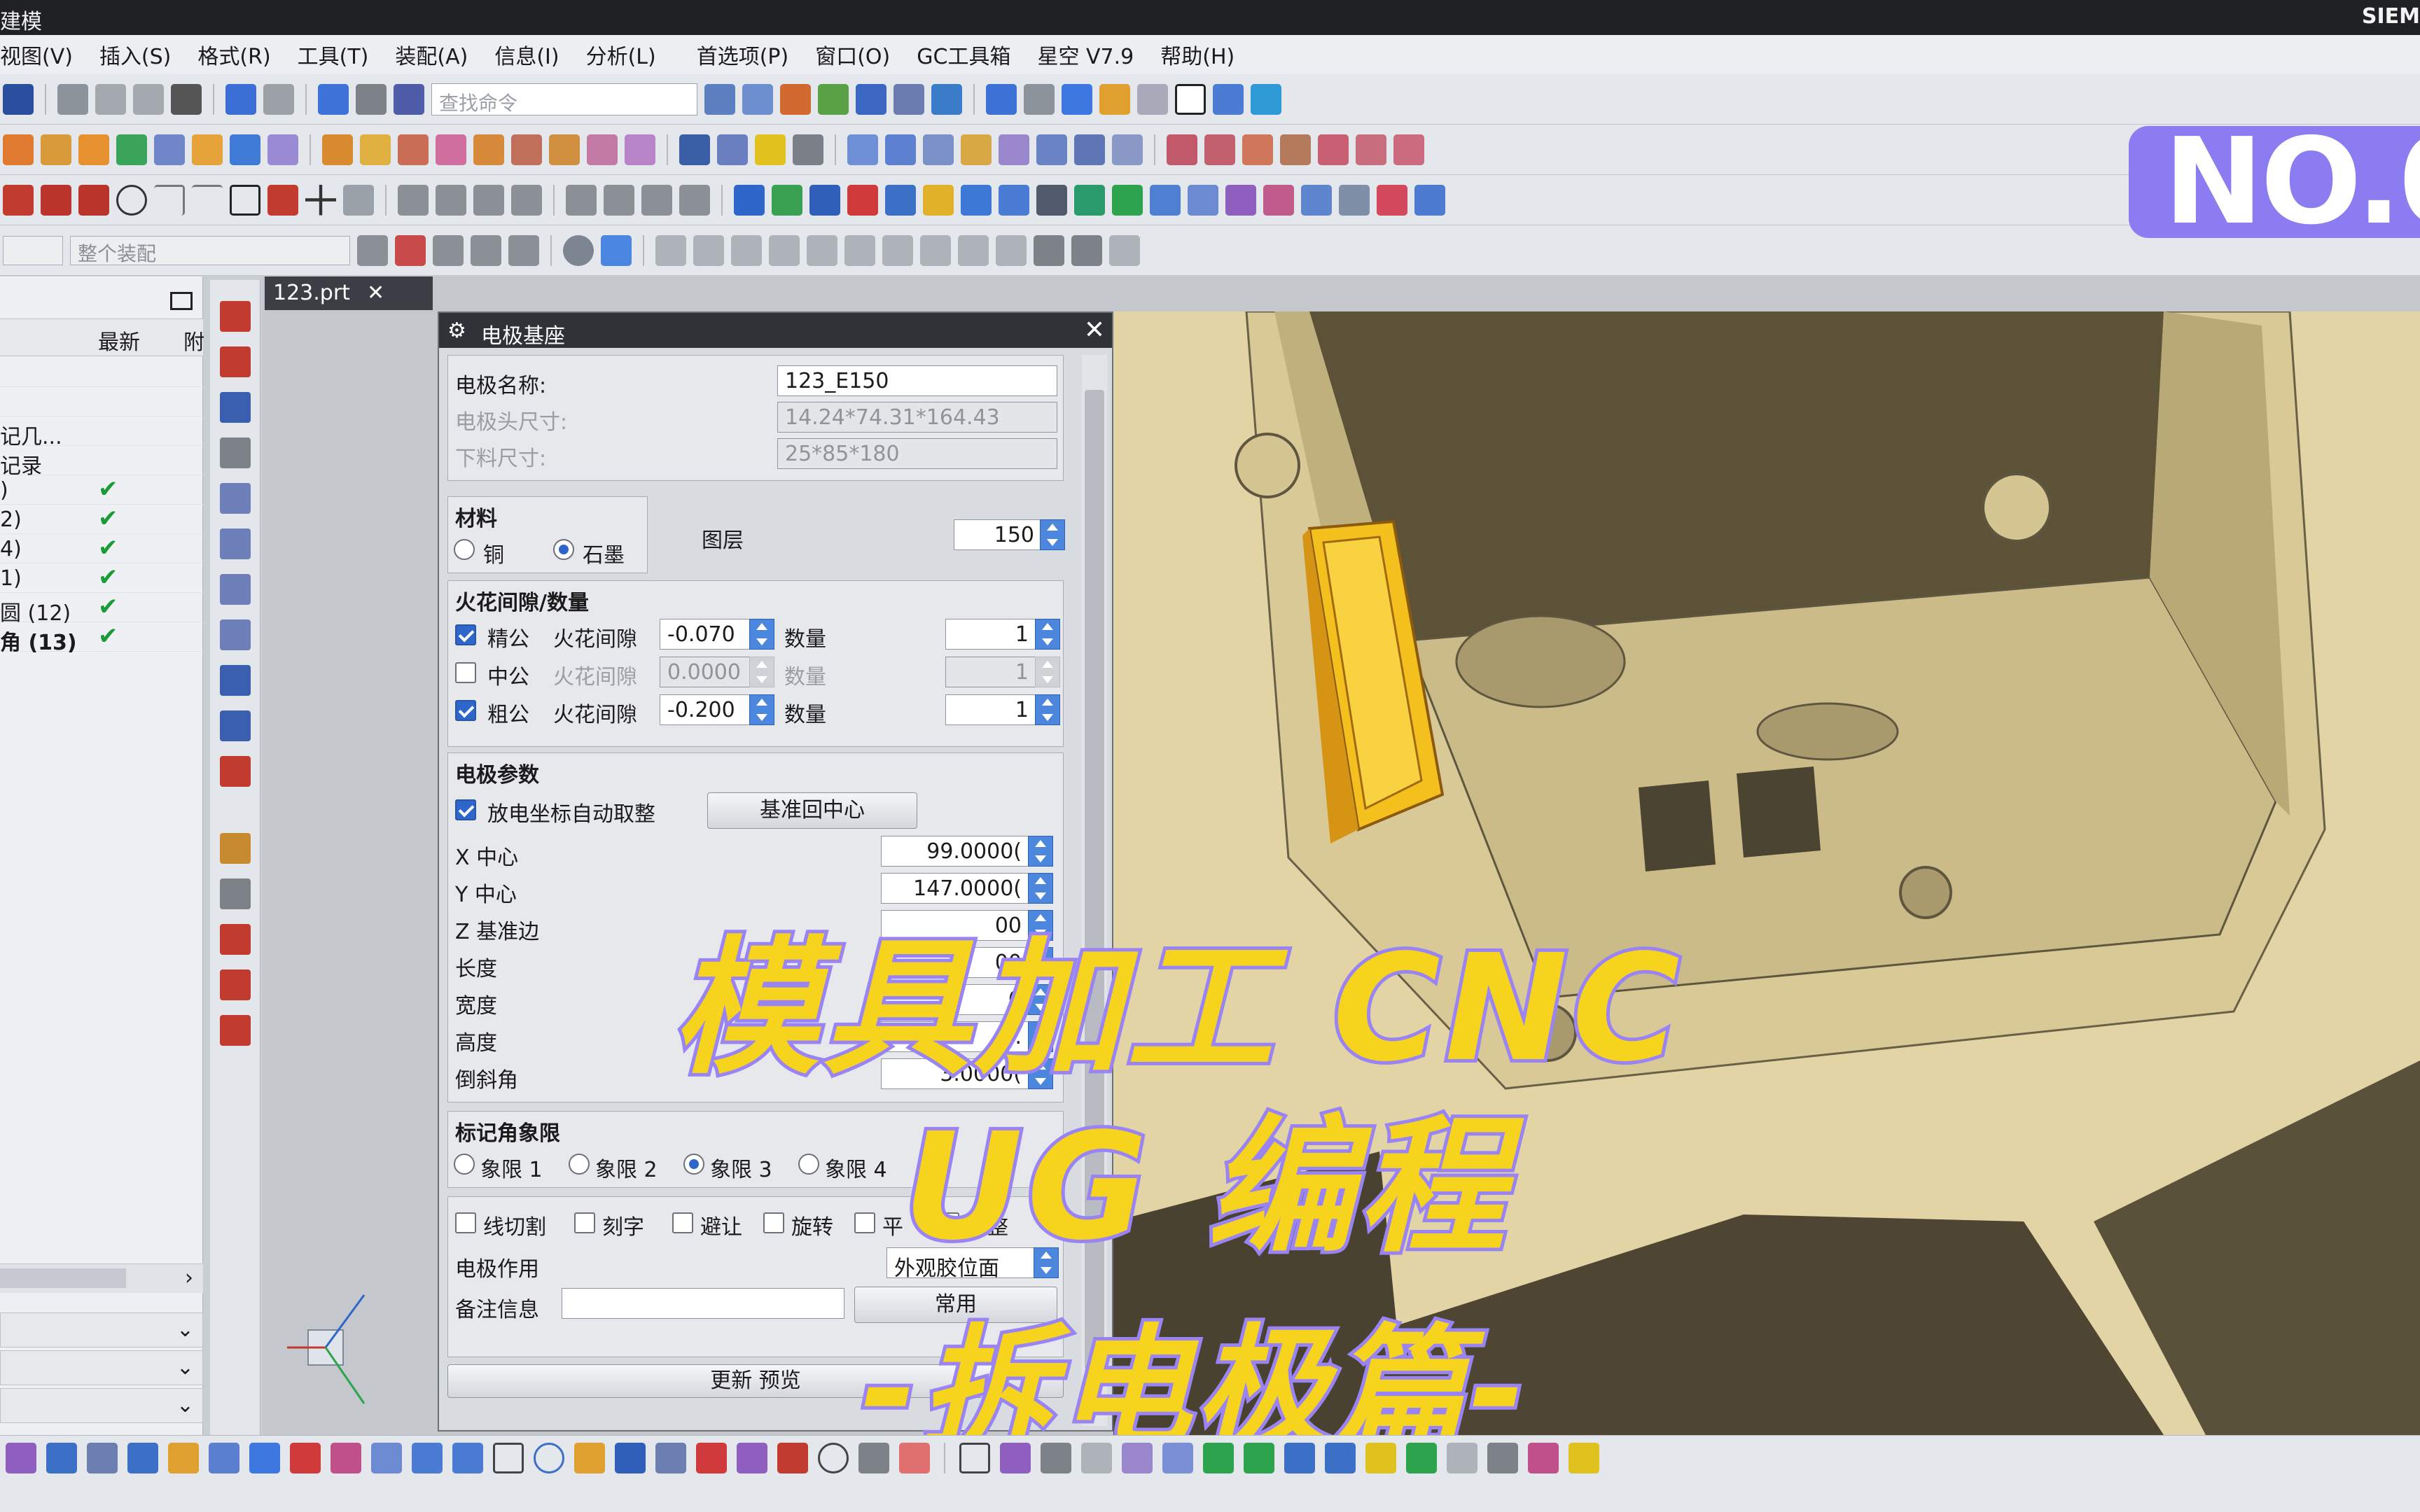 The image size is (2420, 1512). What do you see at coordinates (235, 498) in the screenshot?
I see `offset-curve-icon` at bounding box center [235, 498].